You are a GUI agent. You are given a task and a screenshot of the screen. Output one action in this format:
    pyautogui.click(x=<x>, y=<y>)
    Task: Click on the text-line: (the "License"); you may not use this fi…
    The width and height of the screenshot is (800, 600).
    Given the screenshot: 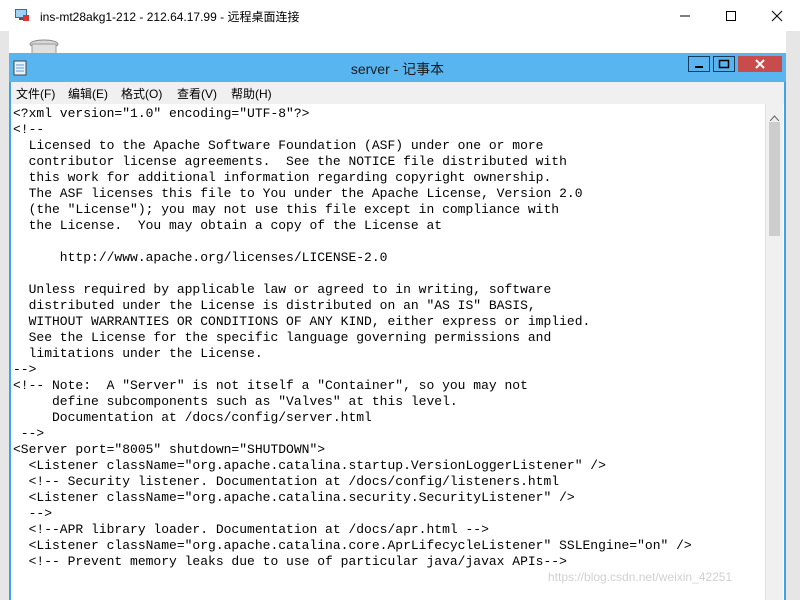 What is the action you would take?
    pyautogui.click(x=286, y=209)
    